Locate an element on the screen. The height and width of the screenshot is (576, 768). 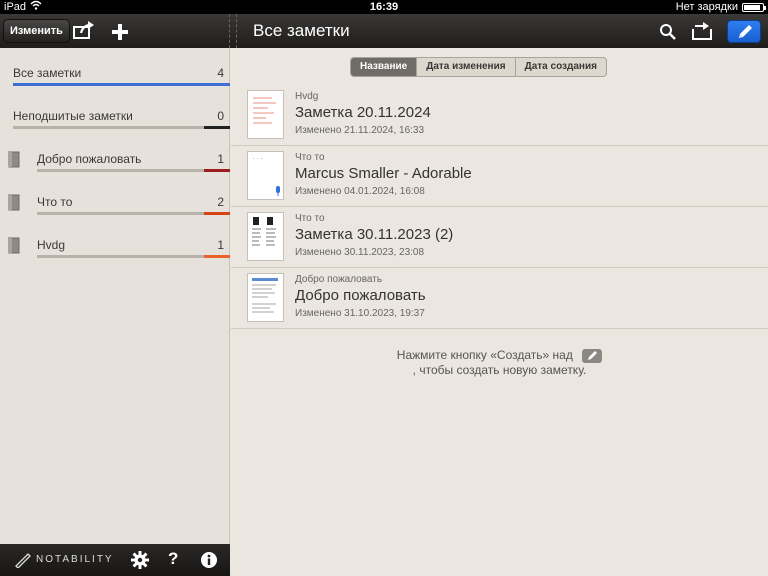
sidebar-item-count: 0 is located at coordinates (220, 116).